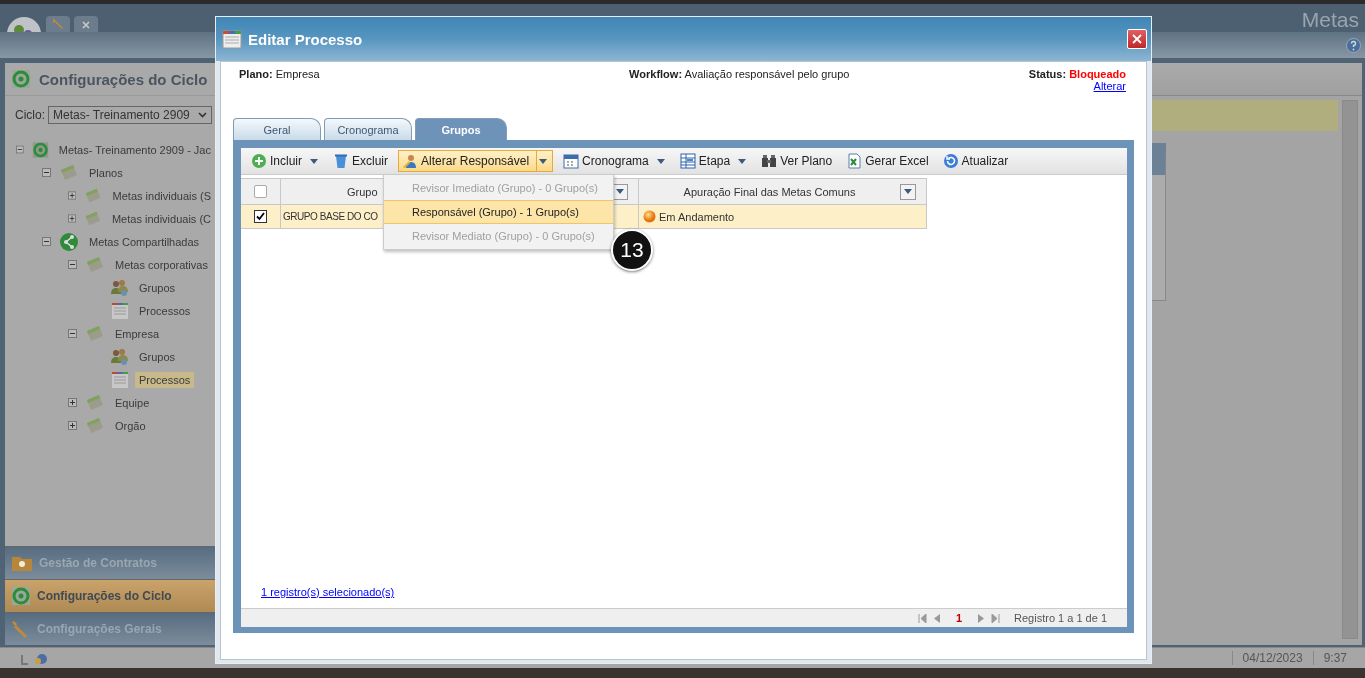 The image size is (1365, 678). I want to click on column-header: Apuração Final das Metas Comuns, so click(769, 191).